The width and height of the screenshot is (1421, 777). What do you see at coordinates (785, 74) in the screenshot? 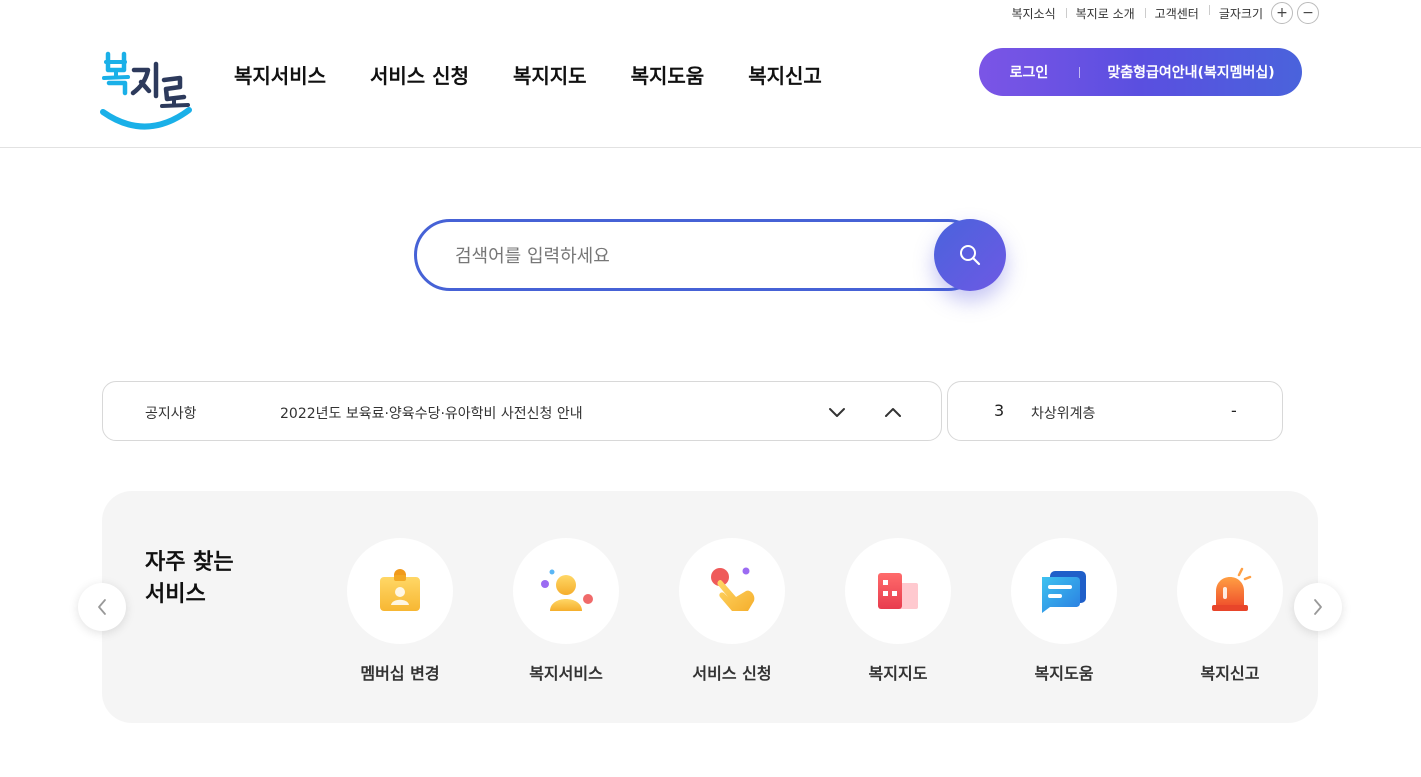
I see `nav-welfare-report: 복지신고` at bounding box center [785, 74].